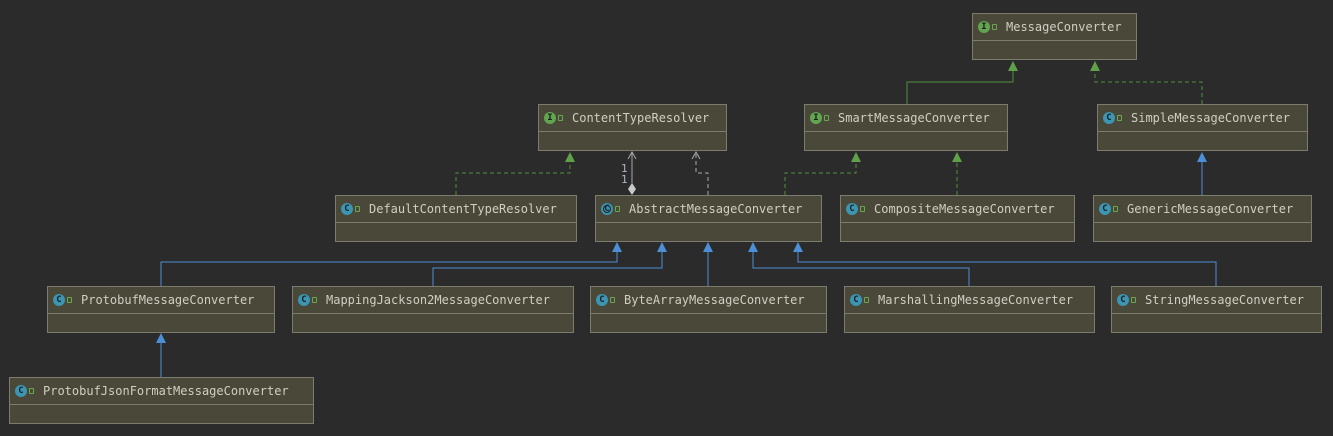 The image size is (1333, 436). I want to click on class-name: StringMessageConverter, so click(1224, 300).